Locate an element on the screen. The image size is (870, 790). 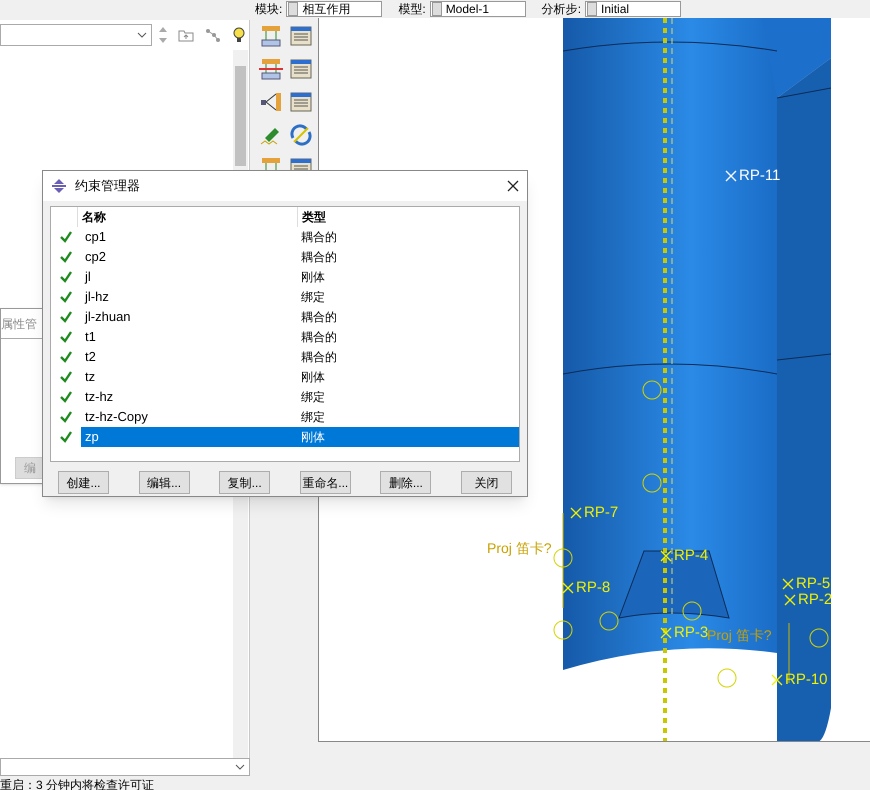
dialog-title: 约束管理器 is located at coordinates (107, 186).